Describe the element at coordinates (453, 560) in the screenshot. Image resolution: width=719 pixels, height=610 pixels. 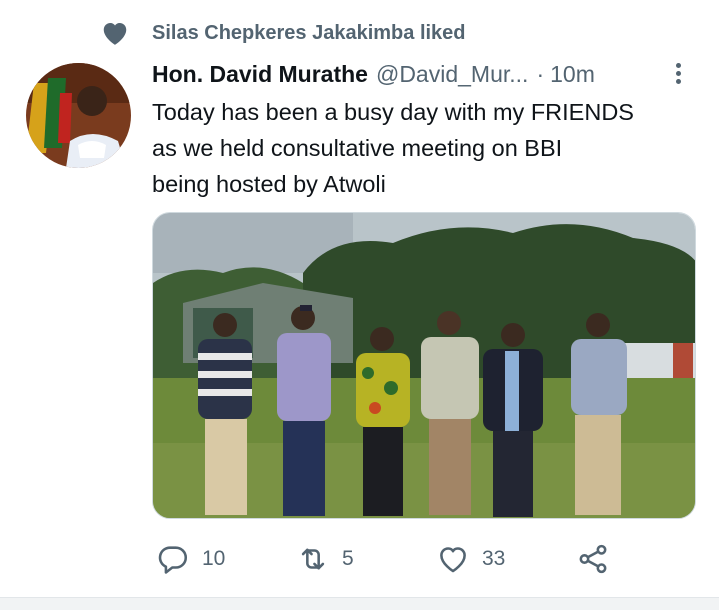
I see `like-icon` at that location.